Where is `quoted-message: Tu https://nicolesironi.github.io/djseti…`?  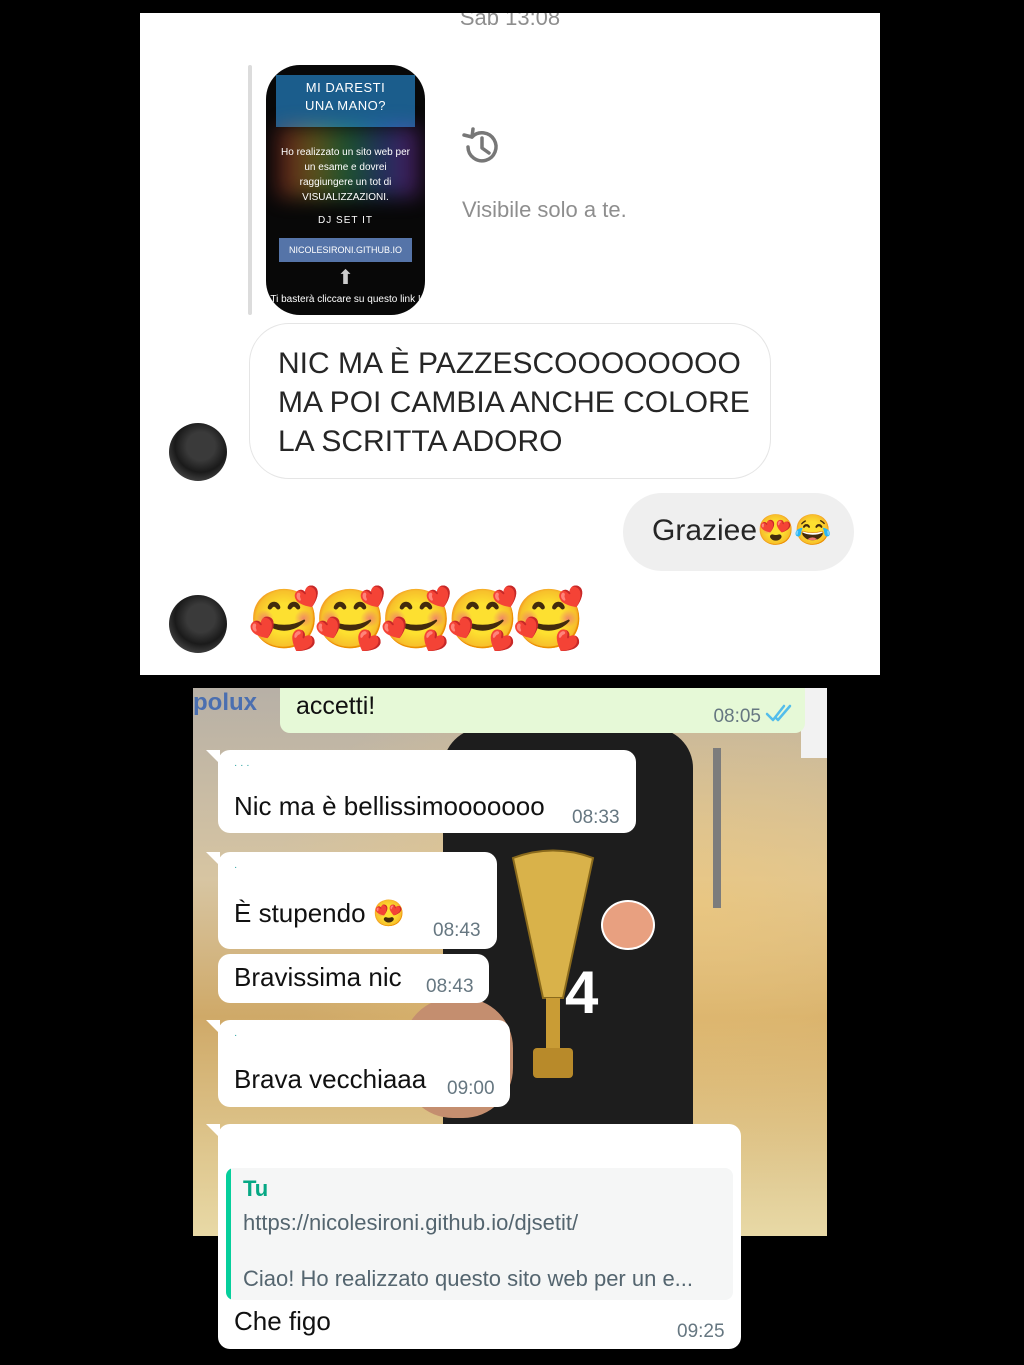
quoted-message: Tu https://nicolesironi.github.io/djseti… is located at coordinates (479, 1234).